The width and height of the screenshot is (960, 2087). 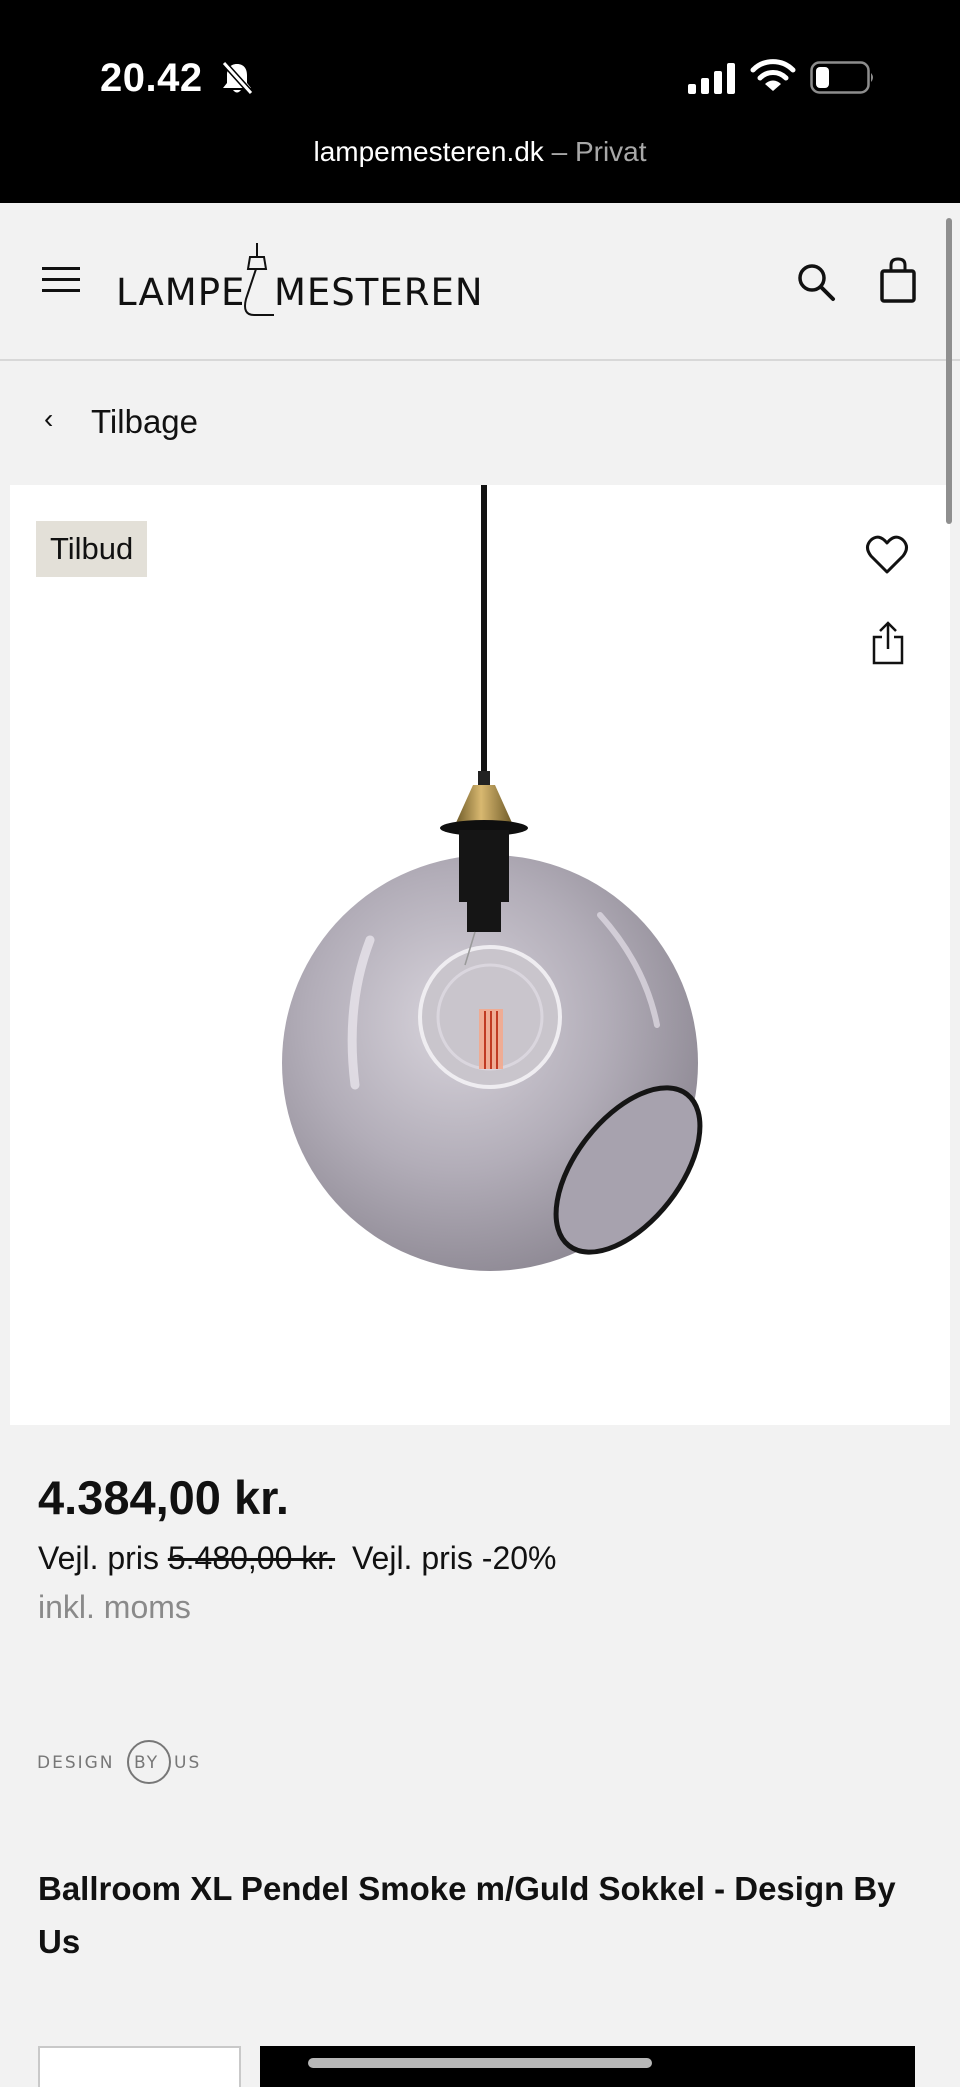 What do you see at coordinates (181, 292) in the screenshot?
I see `logo-text-left: LAMPE` at bounding box center [181, 292].